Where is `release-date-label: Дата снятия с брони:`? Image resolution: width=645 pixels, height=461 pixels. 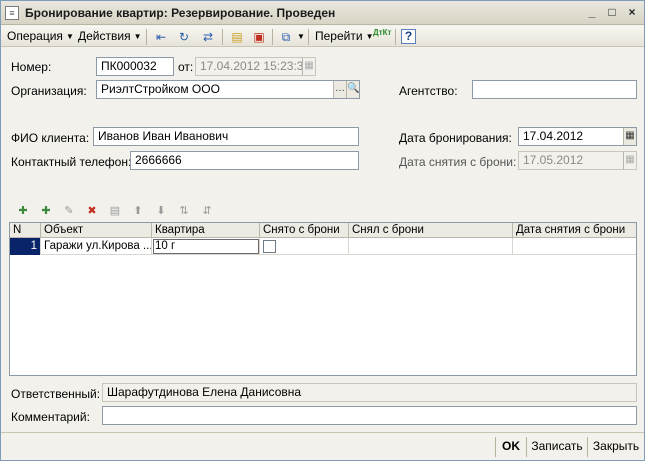
release-date-label: Дата снятия с брони: is located at coordinates (458, 162).